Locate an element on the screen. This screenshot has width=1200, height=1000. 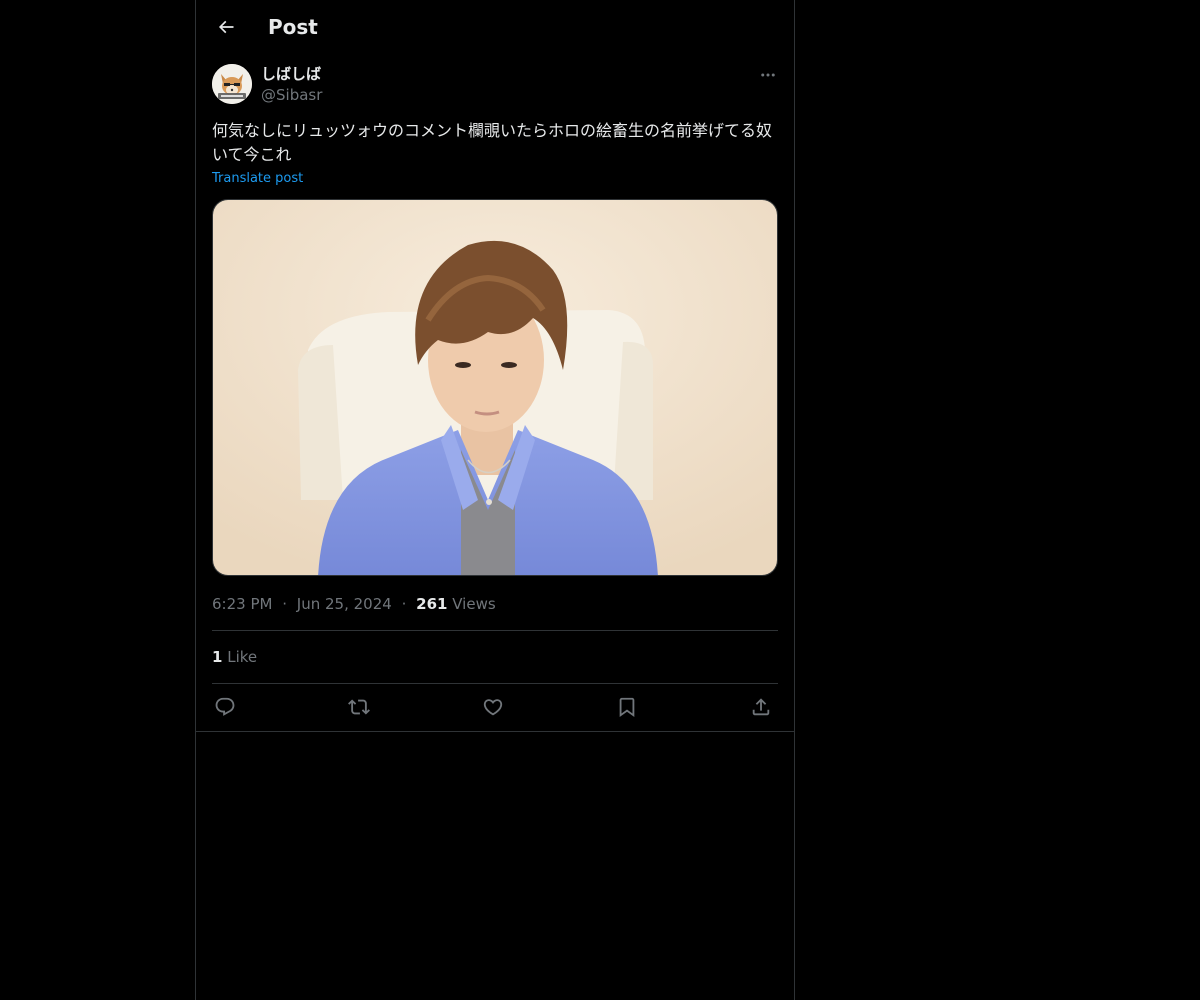
post-meta: 6:23 PM · Jun 25, 2024 · 261 Views is located at coordinates (354, 604).